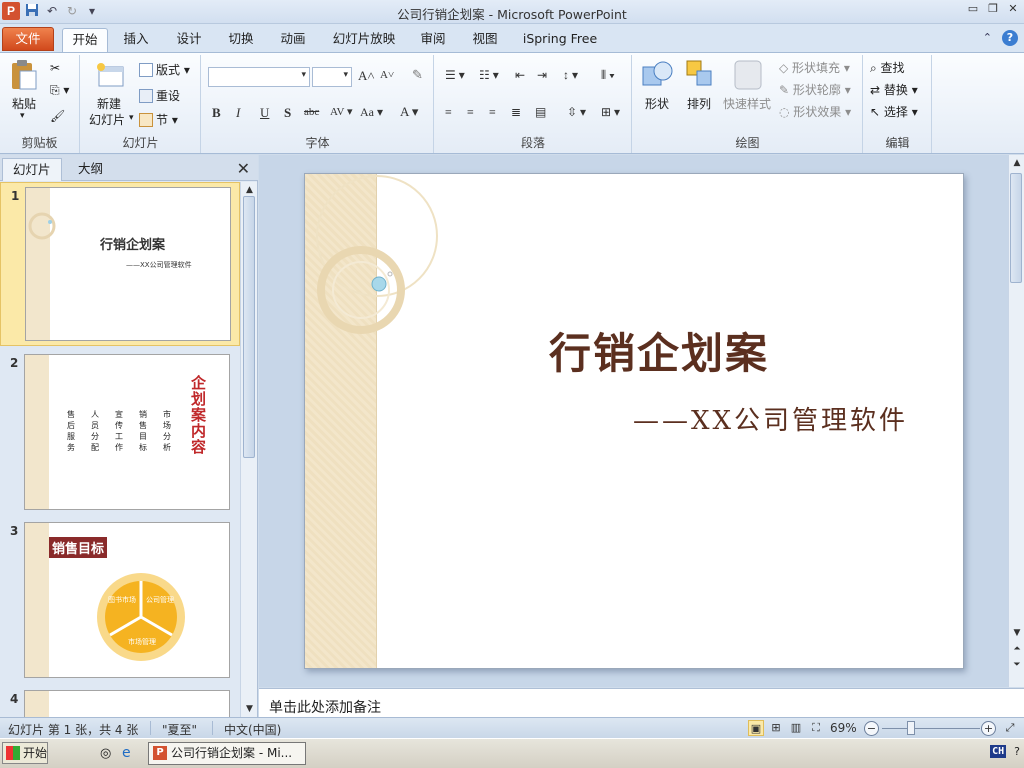 Image resolution: width=1024 pixels, height=768 pixels. Describe the element at coordinates (243, 168) in the screenshot. I see `close-panel-icon: ✕` at that location.